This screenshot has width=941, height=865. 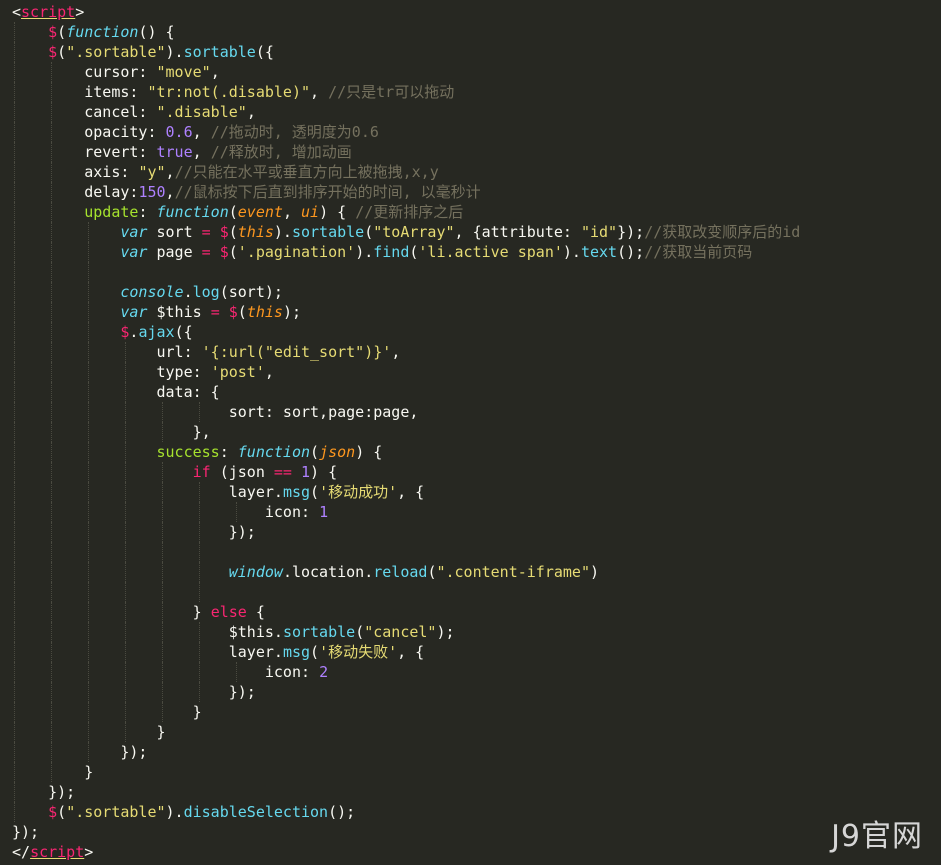 I want to click on code-line: } else {, so click(x=406, y=612).